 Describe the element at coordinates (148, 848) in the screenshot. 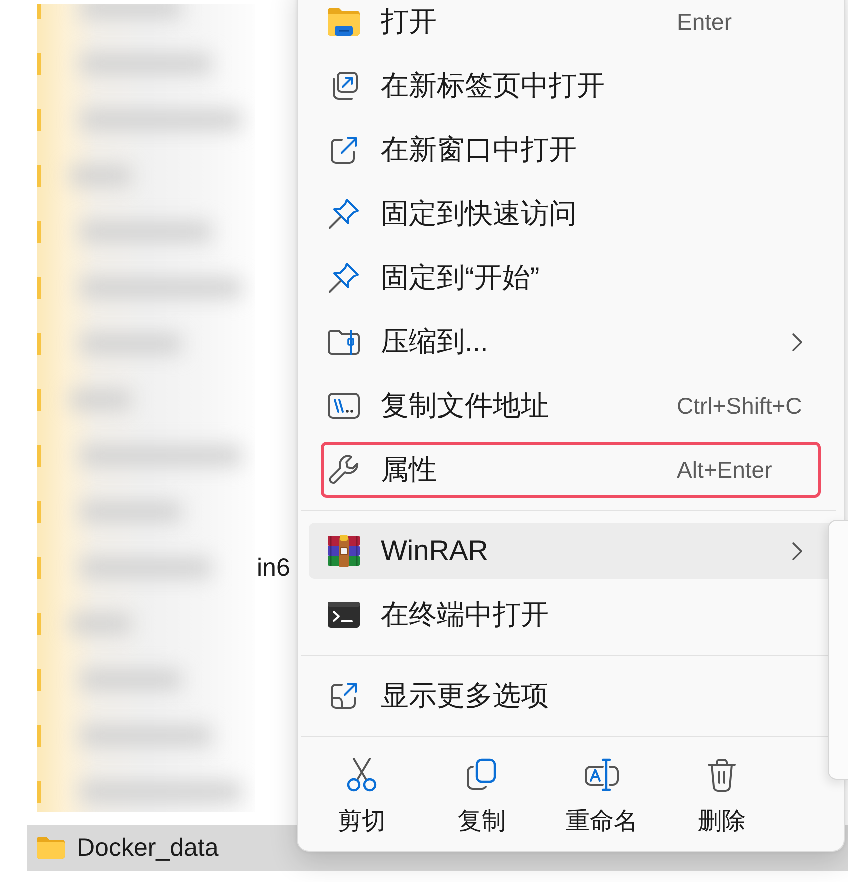

I see `file-name: Docker_data` at that location.